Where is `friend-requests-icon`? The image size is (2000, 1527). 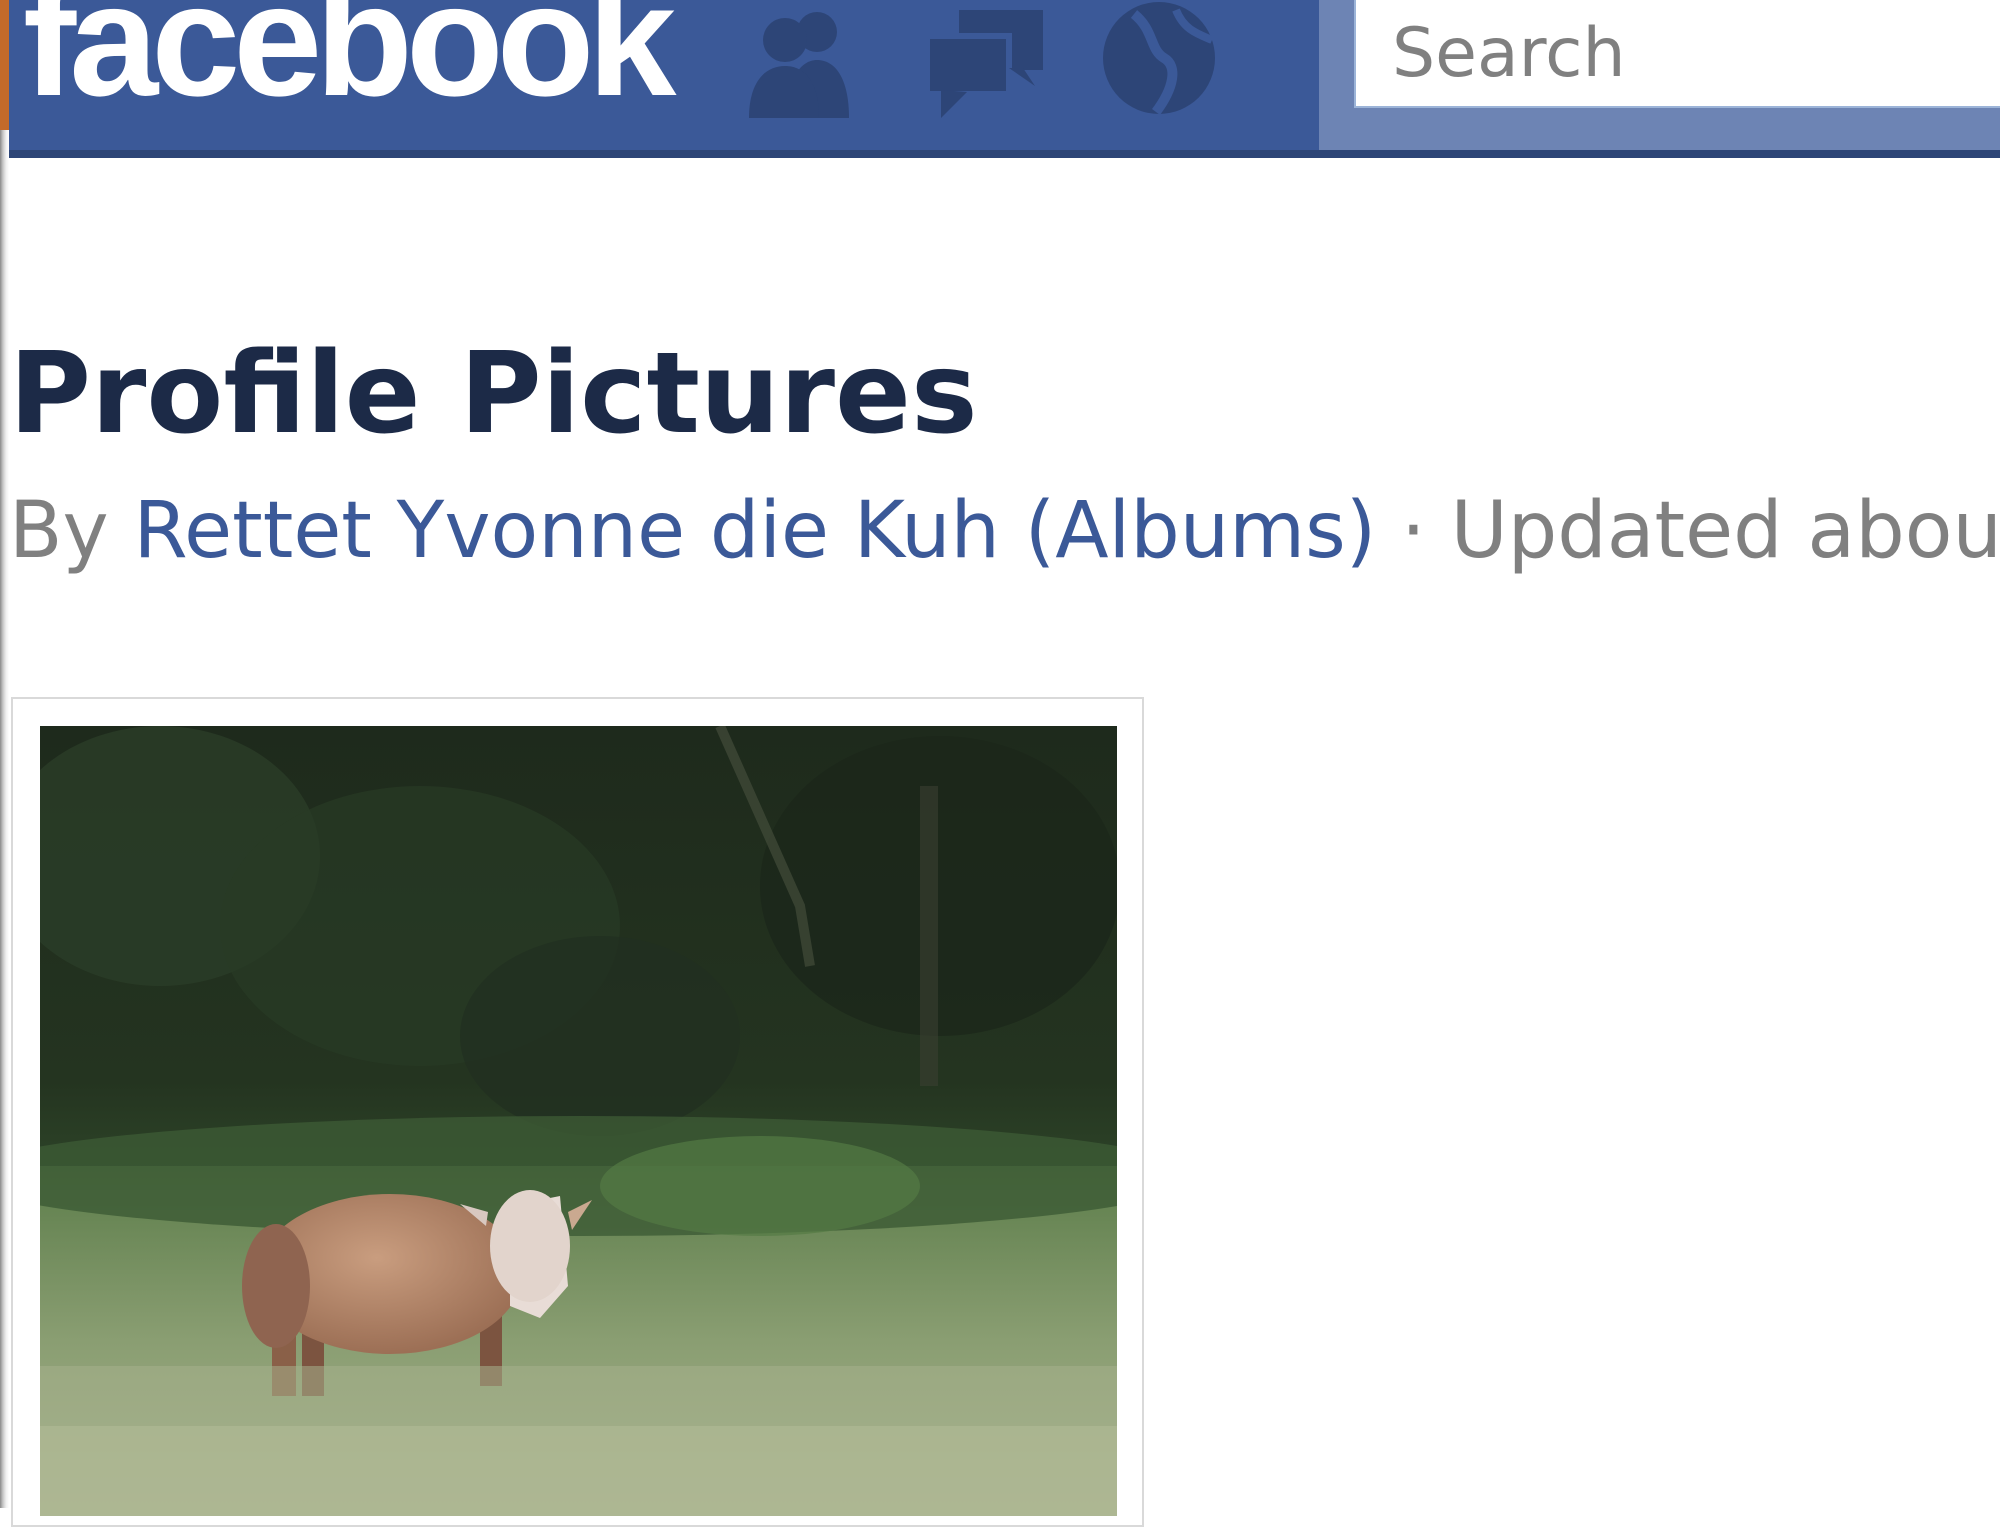
friend-requests-icon is located at coordinates (804, 60).